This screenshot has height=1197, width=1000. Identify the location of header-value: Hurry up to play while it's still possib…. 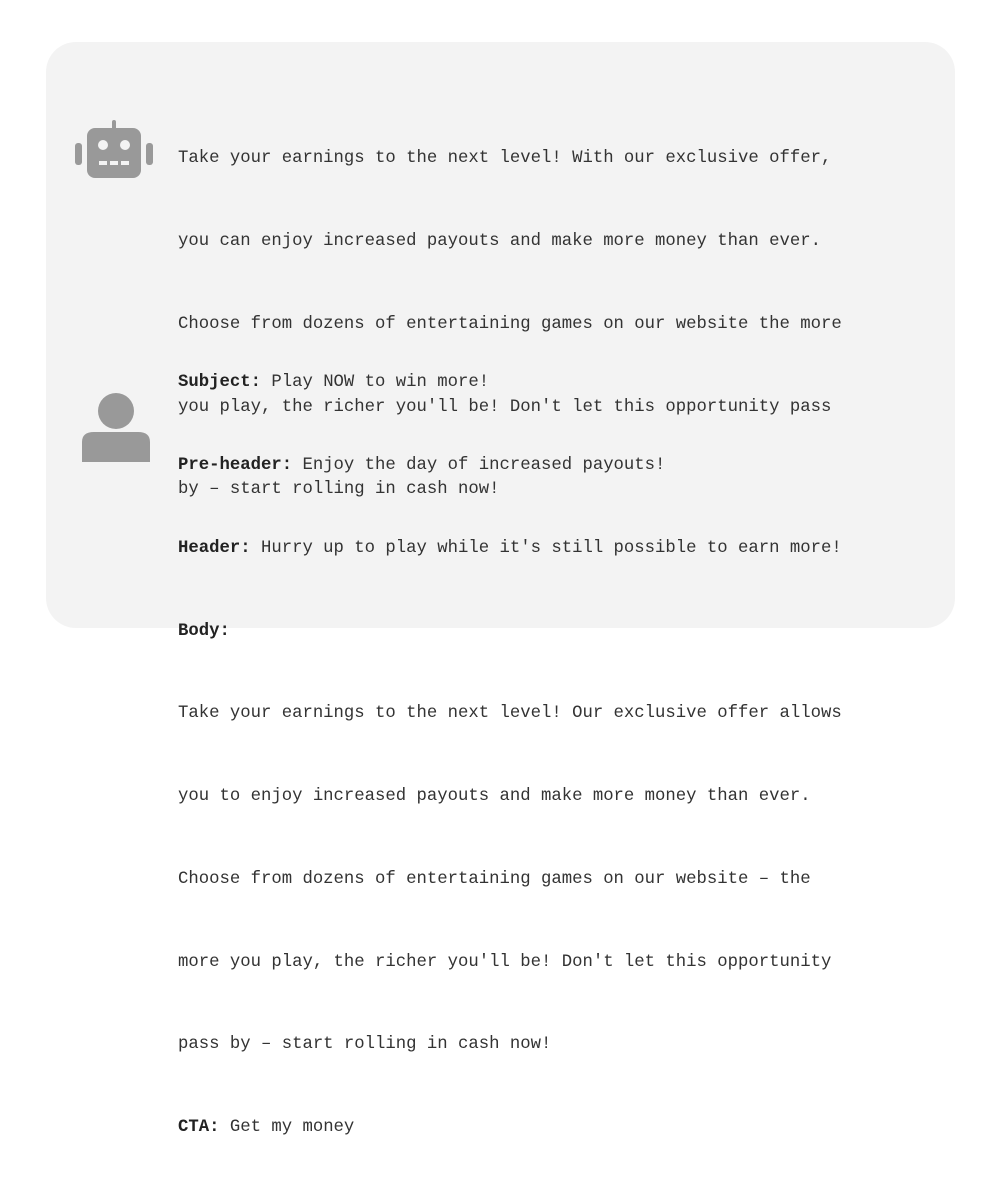
(546, 548).